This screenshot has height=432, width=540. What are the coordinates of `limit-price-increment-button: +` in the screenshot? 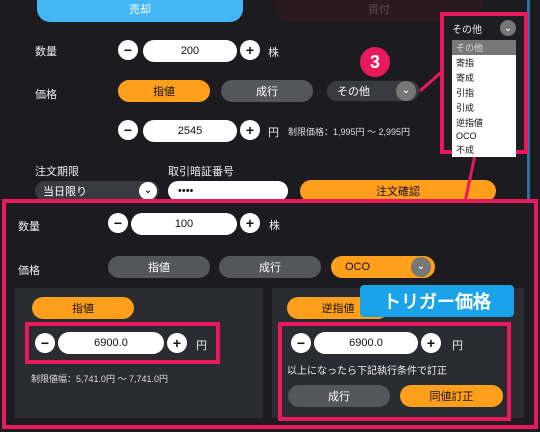 It's located at (177, 343).